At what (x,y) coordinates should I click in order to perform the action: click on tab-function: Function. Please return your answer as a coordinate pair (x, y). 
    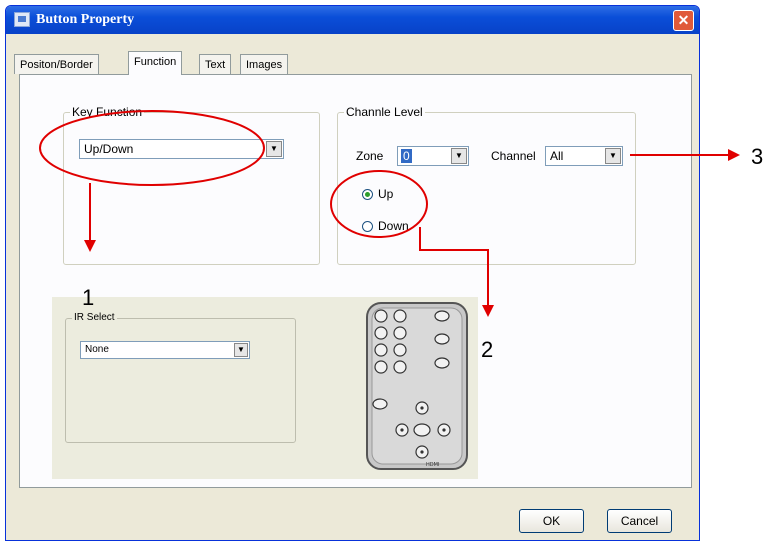
    Looking at the image, I should click on (155, 63).